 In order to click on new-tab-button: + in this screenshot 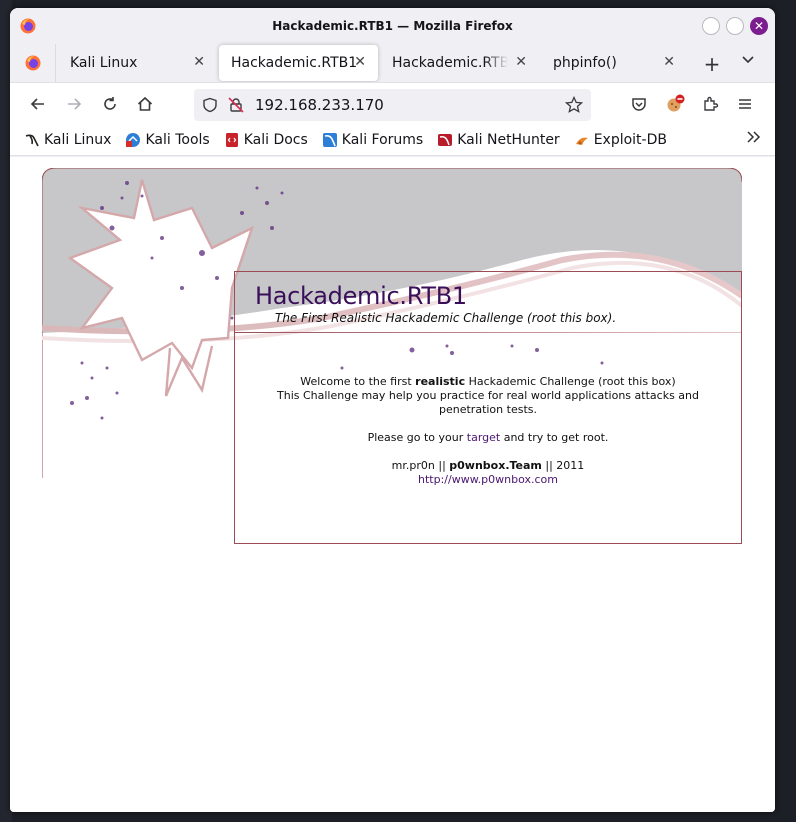, I will do `click(712, 64)`.